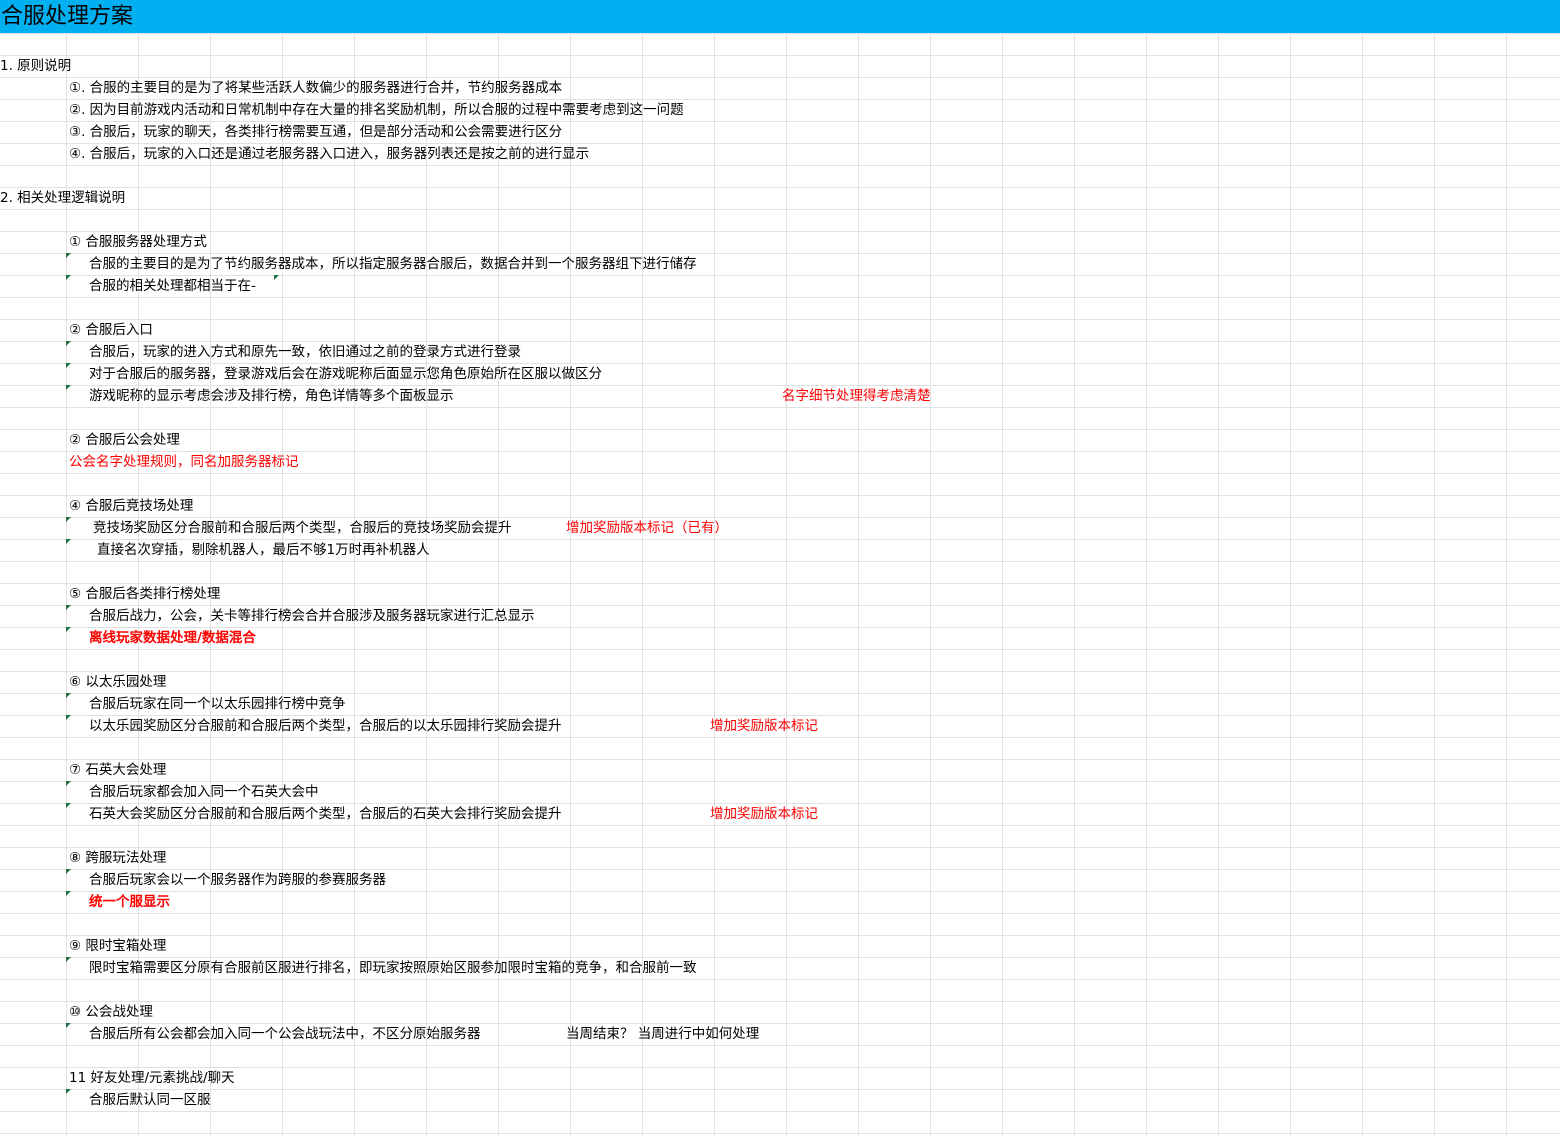  I want to click on item-7-detail-b: 石英大会奖励区分合服前和合服后两个类型，合服后的石英大会排行奖励会提升, so click(325, 814).